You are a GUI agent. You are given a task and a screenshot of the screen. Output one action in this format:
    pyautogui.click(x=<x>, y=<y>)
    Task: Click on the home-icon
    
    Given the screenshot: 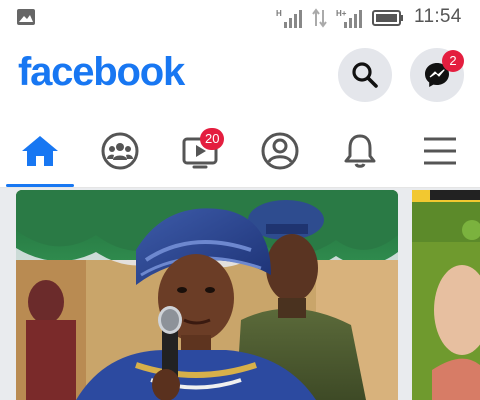 What is the action you would take?
    pyautogui.click(x=40, y=151)
    